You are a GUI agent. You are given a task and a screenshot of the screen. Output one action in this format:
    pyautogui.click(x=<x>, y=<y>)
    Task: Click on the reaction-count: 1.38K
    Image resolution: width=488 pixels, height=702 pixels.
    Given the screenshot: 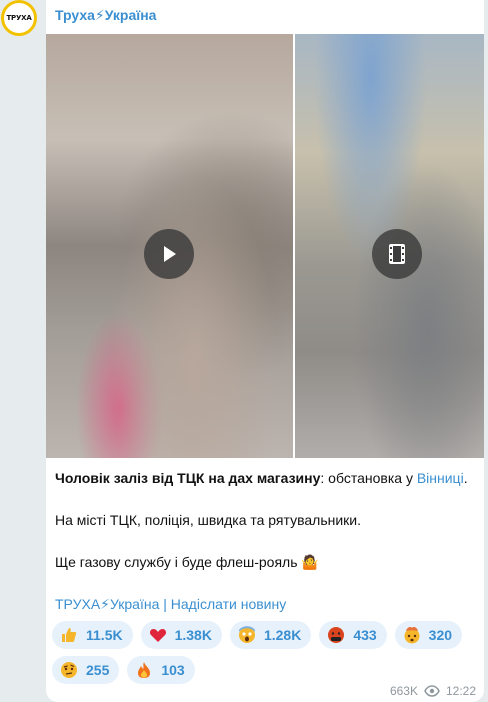 What is the action you would take?
    pyautogui.click(x=193, y=635)
    